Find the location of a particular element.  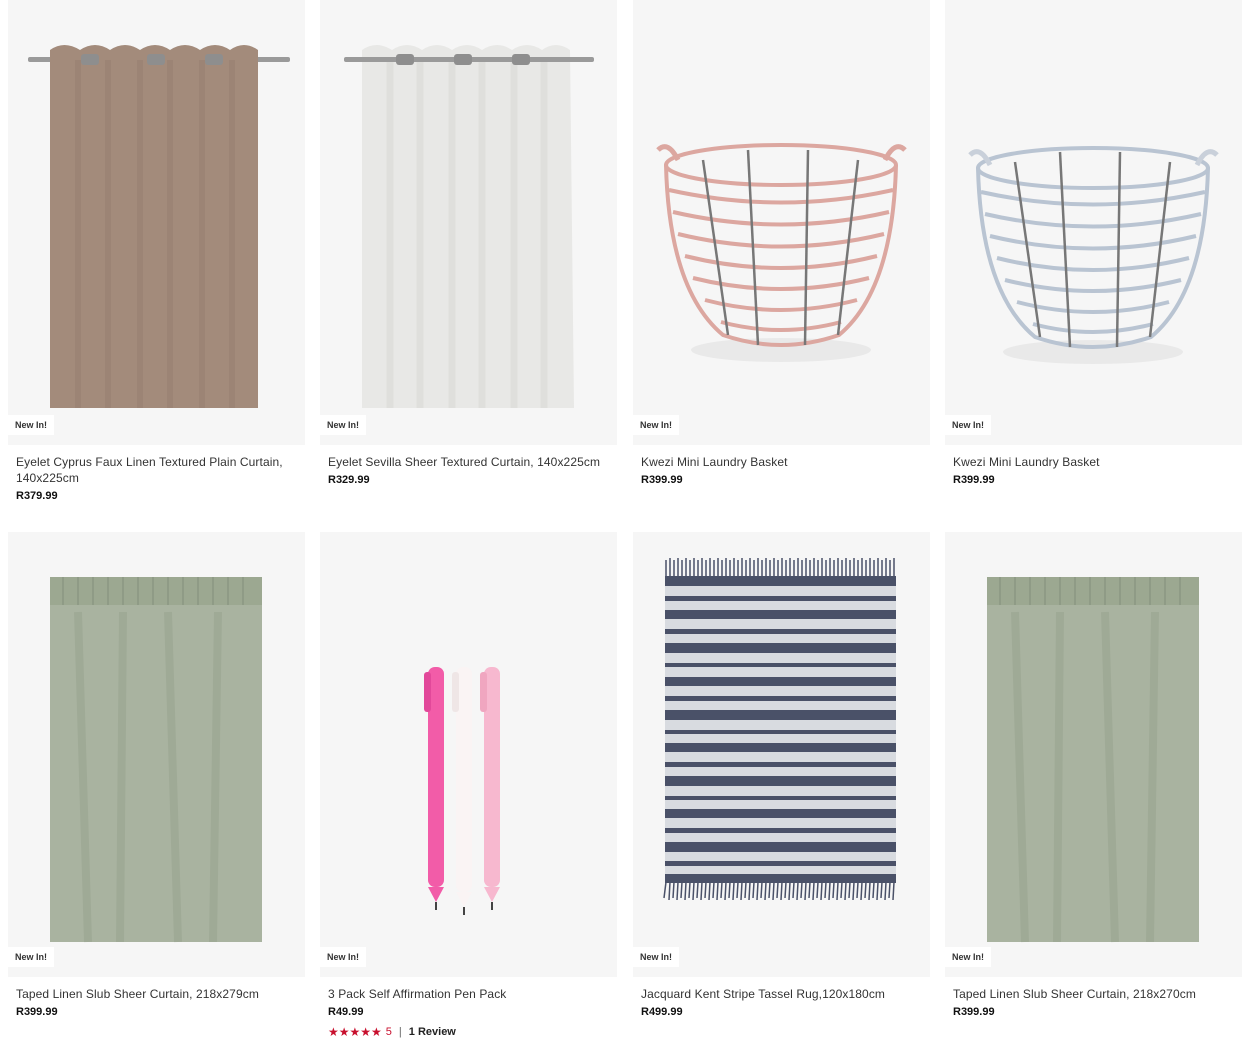

rating-value: 5 is located at coordinates (388, 1032).